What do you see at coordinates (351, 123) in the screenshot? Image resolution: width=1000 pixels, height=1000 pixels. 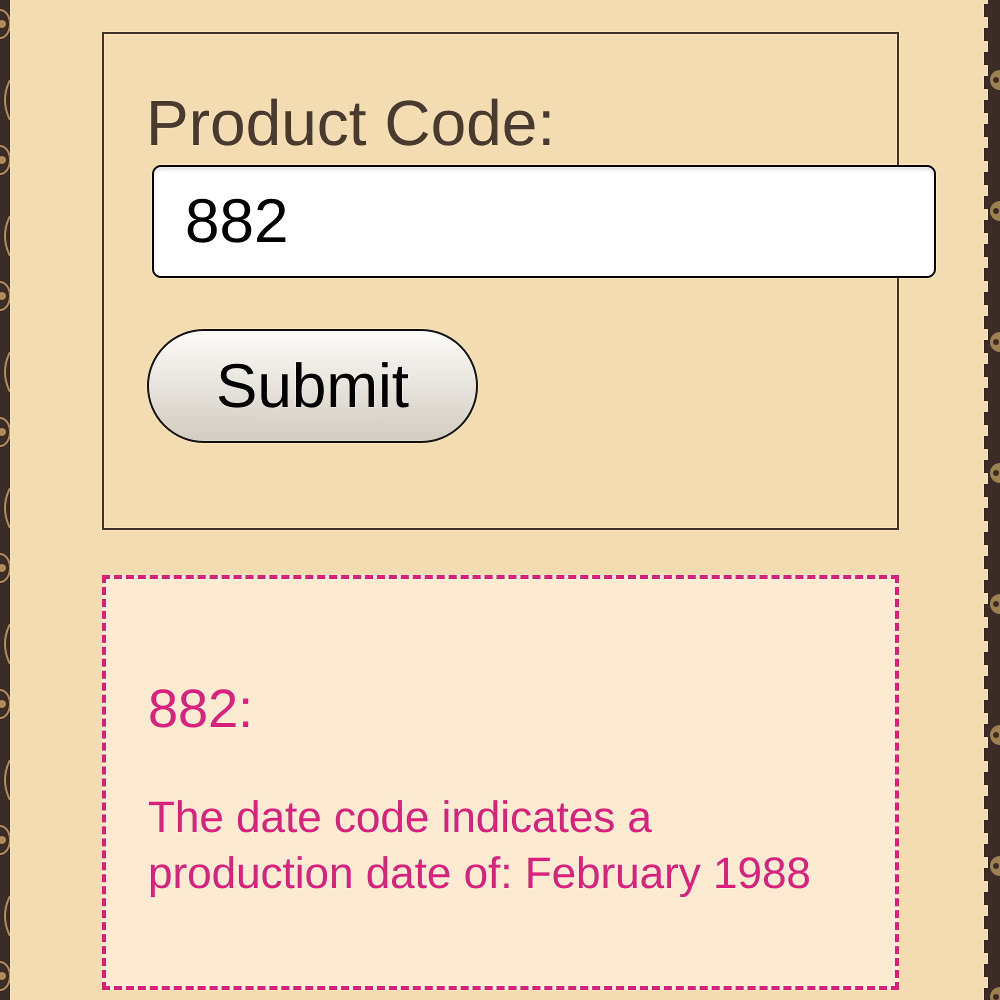 I see `product-code-label: Product Code:` at bounding box center [351, 123].